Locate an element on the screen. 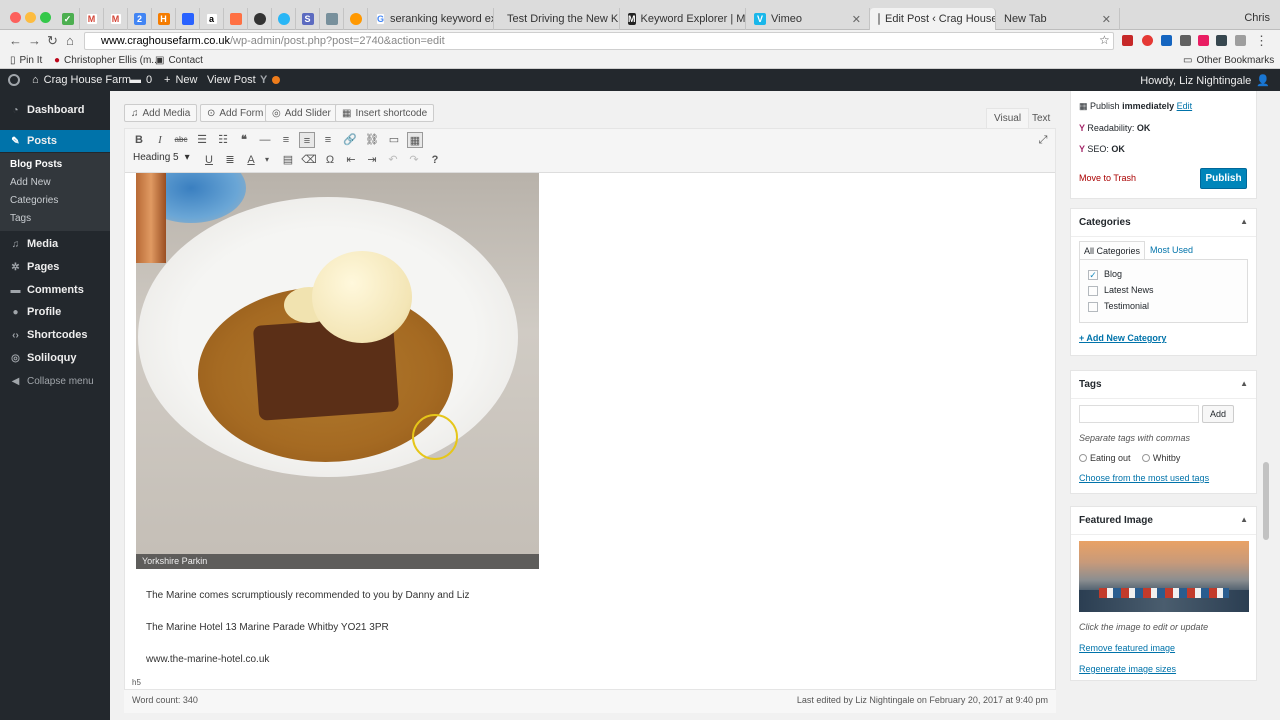 The width and height of the screenshot is (1280, 720). indent-icon: ⇥ is located at coordinates (372, 160).